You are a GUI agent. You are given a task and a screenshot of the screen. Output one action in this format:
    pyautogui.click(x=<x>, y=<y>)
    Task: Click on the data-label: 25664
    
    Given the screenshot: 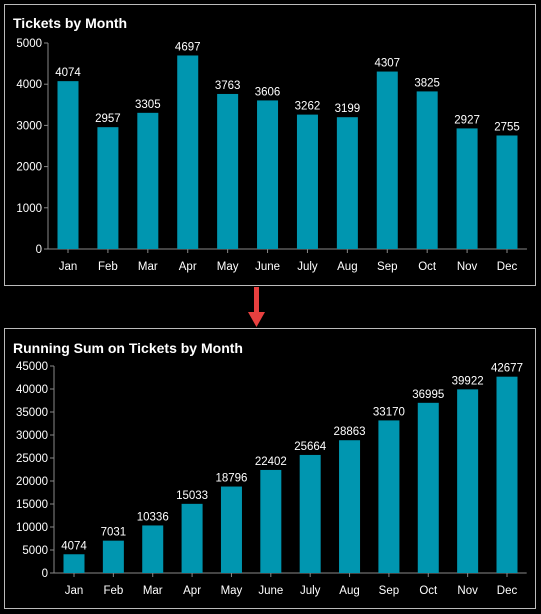 What is the action you would take?
    pyautogui.click(x=310, y=447)
    